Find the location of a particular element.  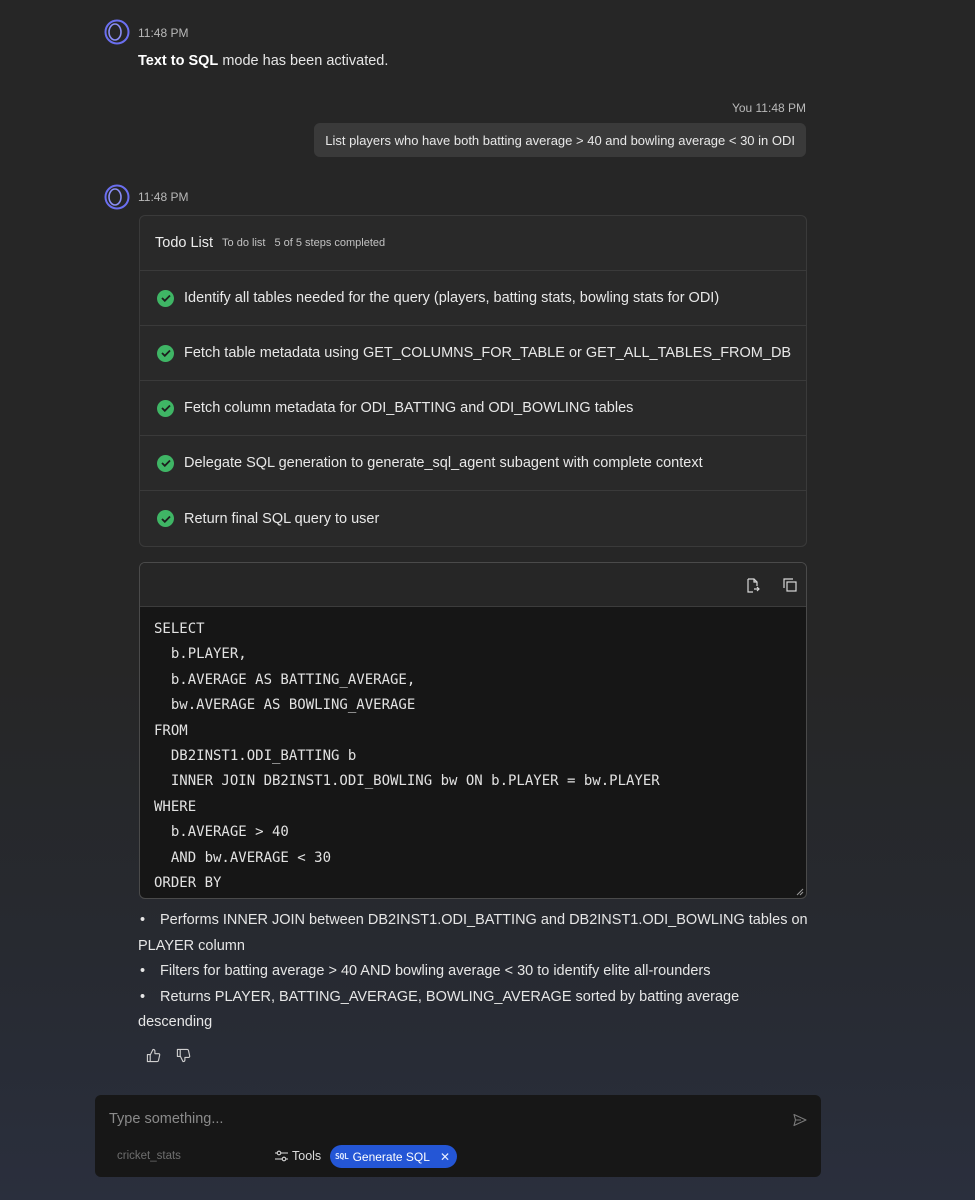

code-toolbar is located at coordinates (473, 585).